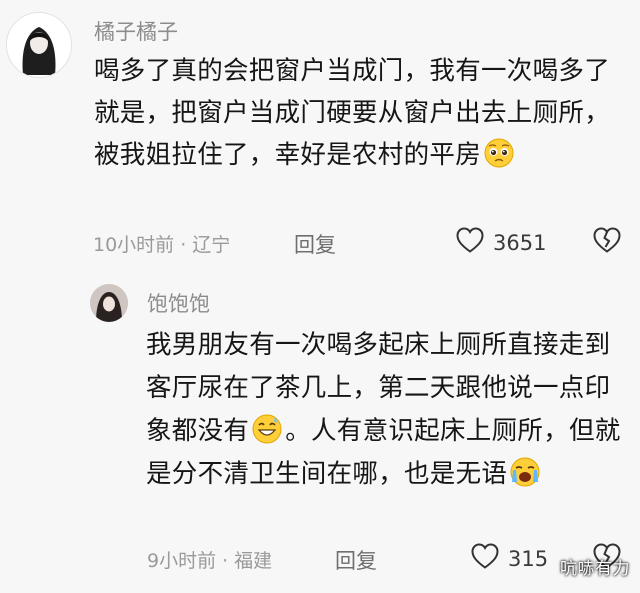 This screenshot has width=640, height=593. What do you see at coordinates (182, 561) in the screenshot?
I see `timestamp: 9小时前` at bounding box center [182, 561].